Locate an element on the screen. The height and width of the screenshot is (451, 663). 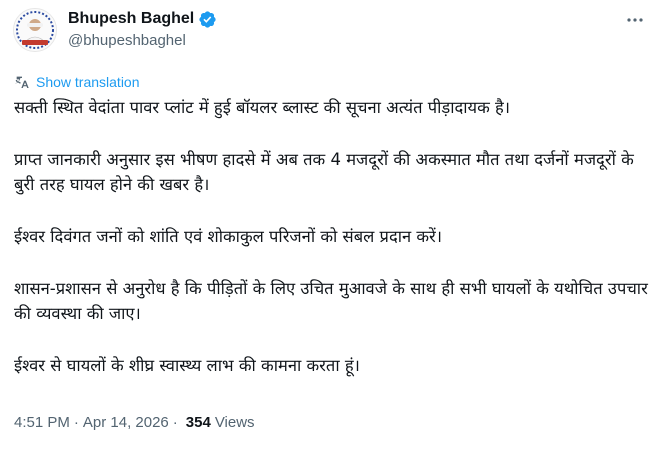
verified-badge-icon is located at coordinates (207, 19).